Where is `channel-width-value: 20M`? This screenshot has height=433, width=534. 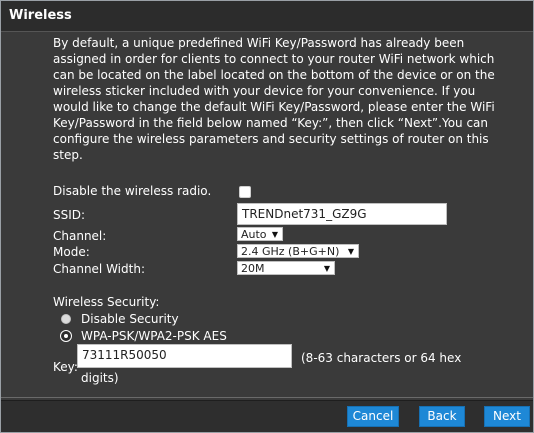
channel-width-value: 20M is located at coordinates (253, 268).